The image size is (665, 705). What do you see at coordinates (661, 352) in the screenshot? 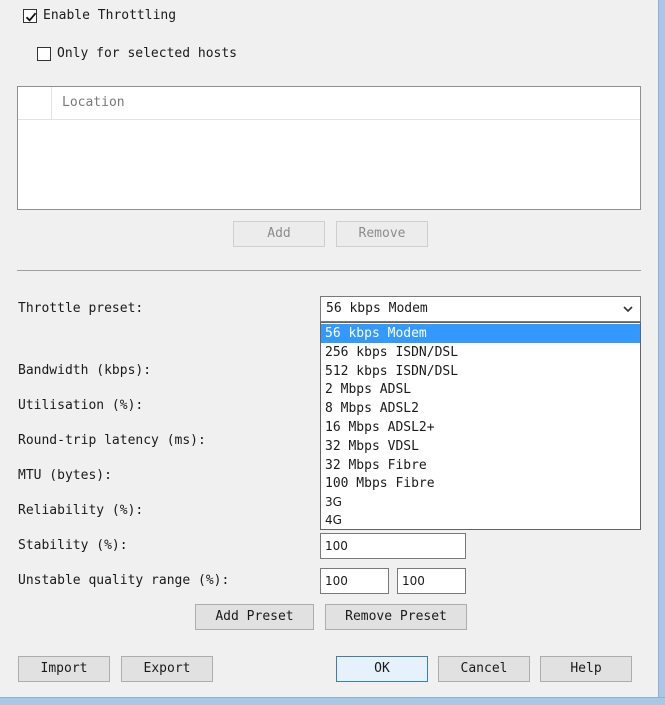
I see `window-frame-right` at bounding box center [661, 352].